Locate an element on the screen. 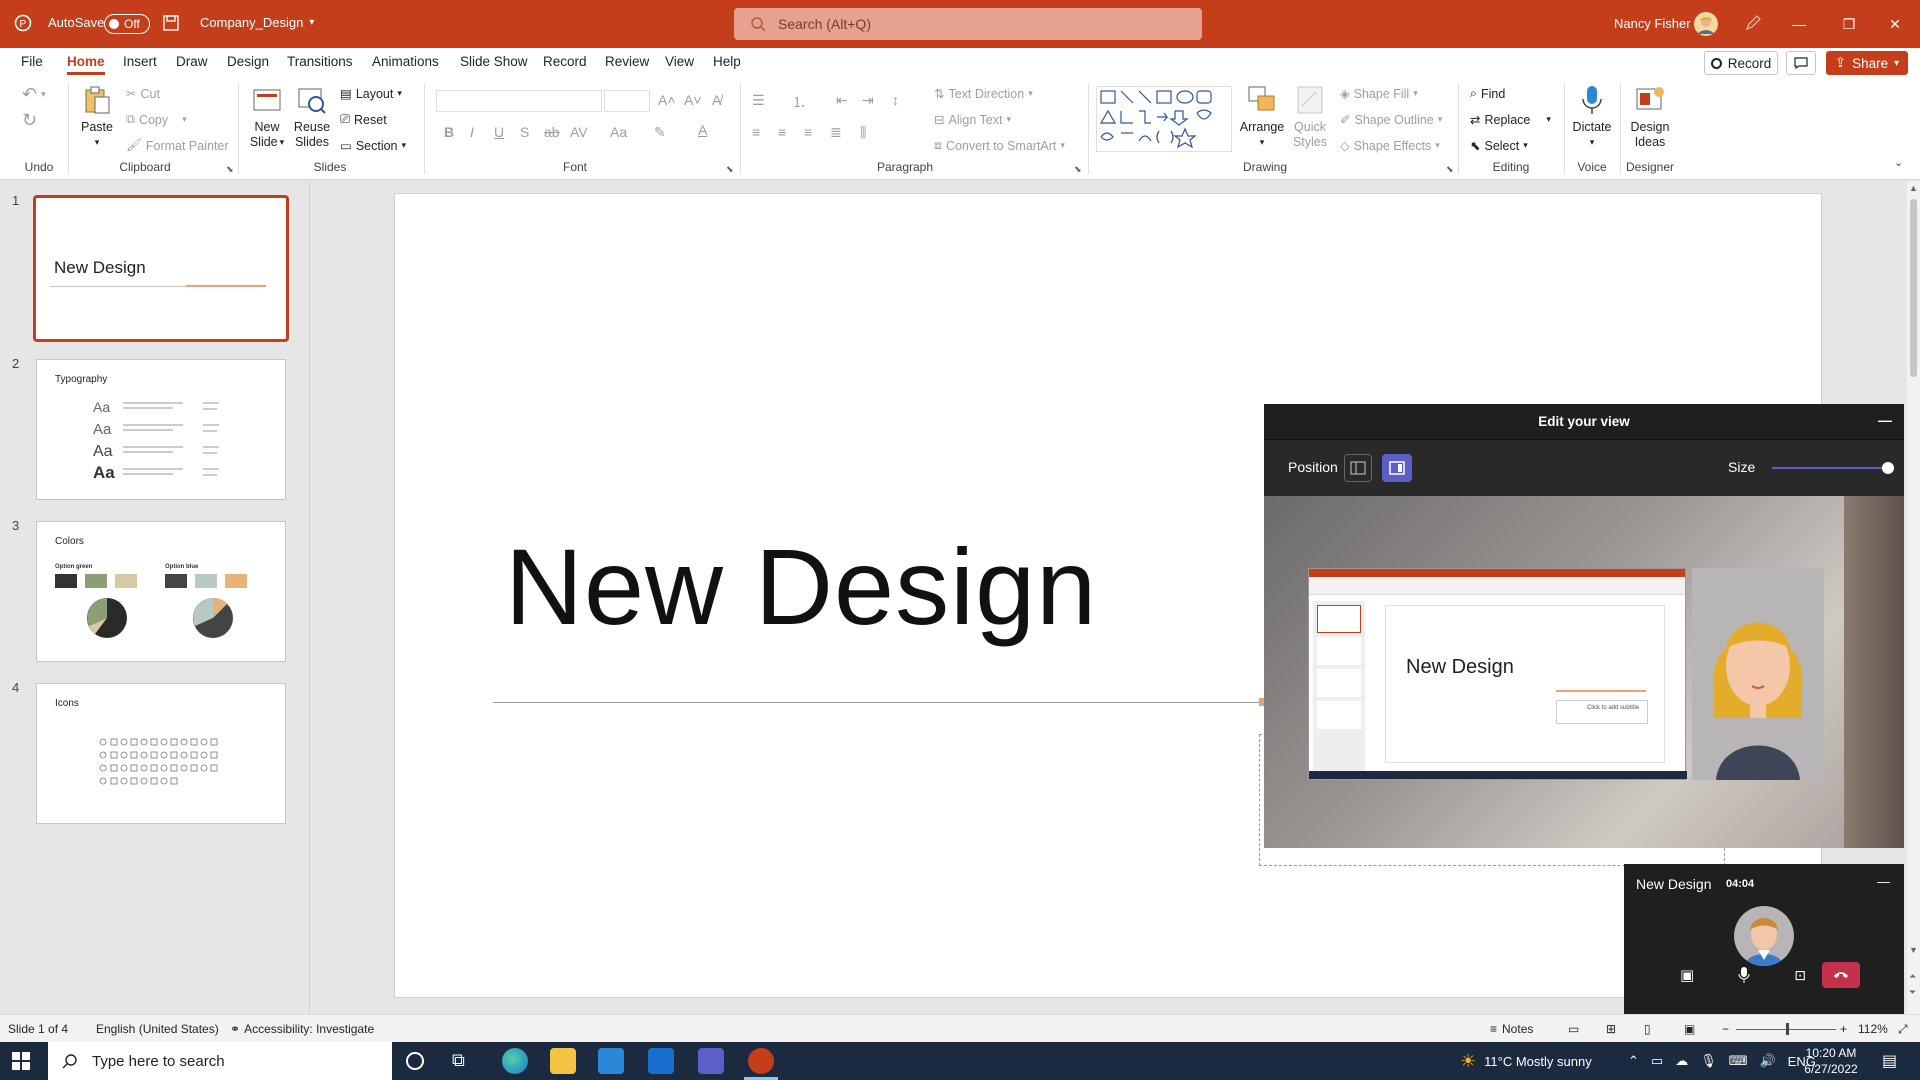 The image size is (1920, 1080). scrollbar-thumb is located at coordinates (1913, 288).